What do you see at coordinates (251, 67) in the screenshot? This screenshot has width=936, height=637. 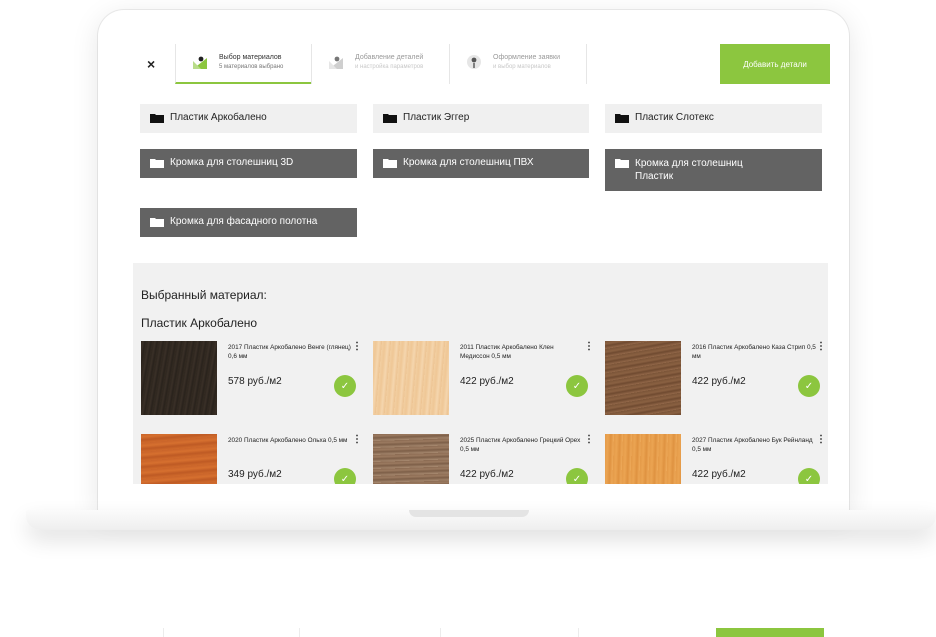 I see `step-subtitle: 5 материалов выбрано` at bounding box center [251, 67].